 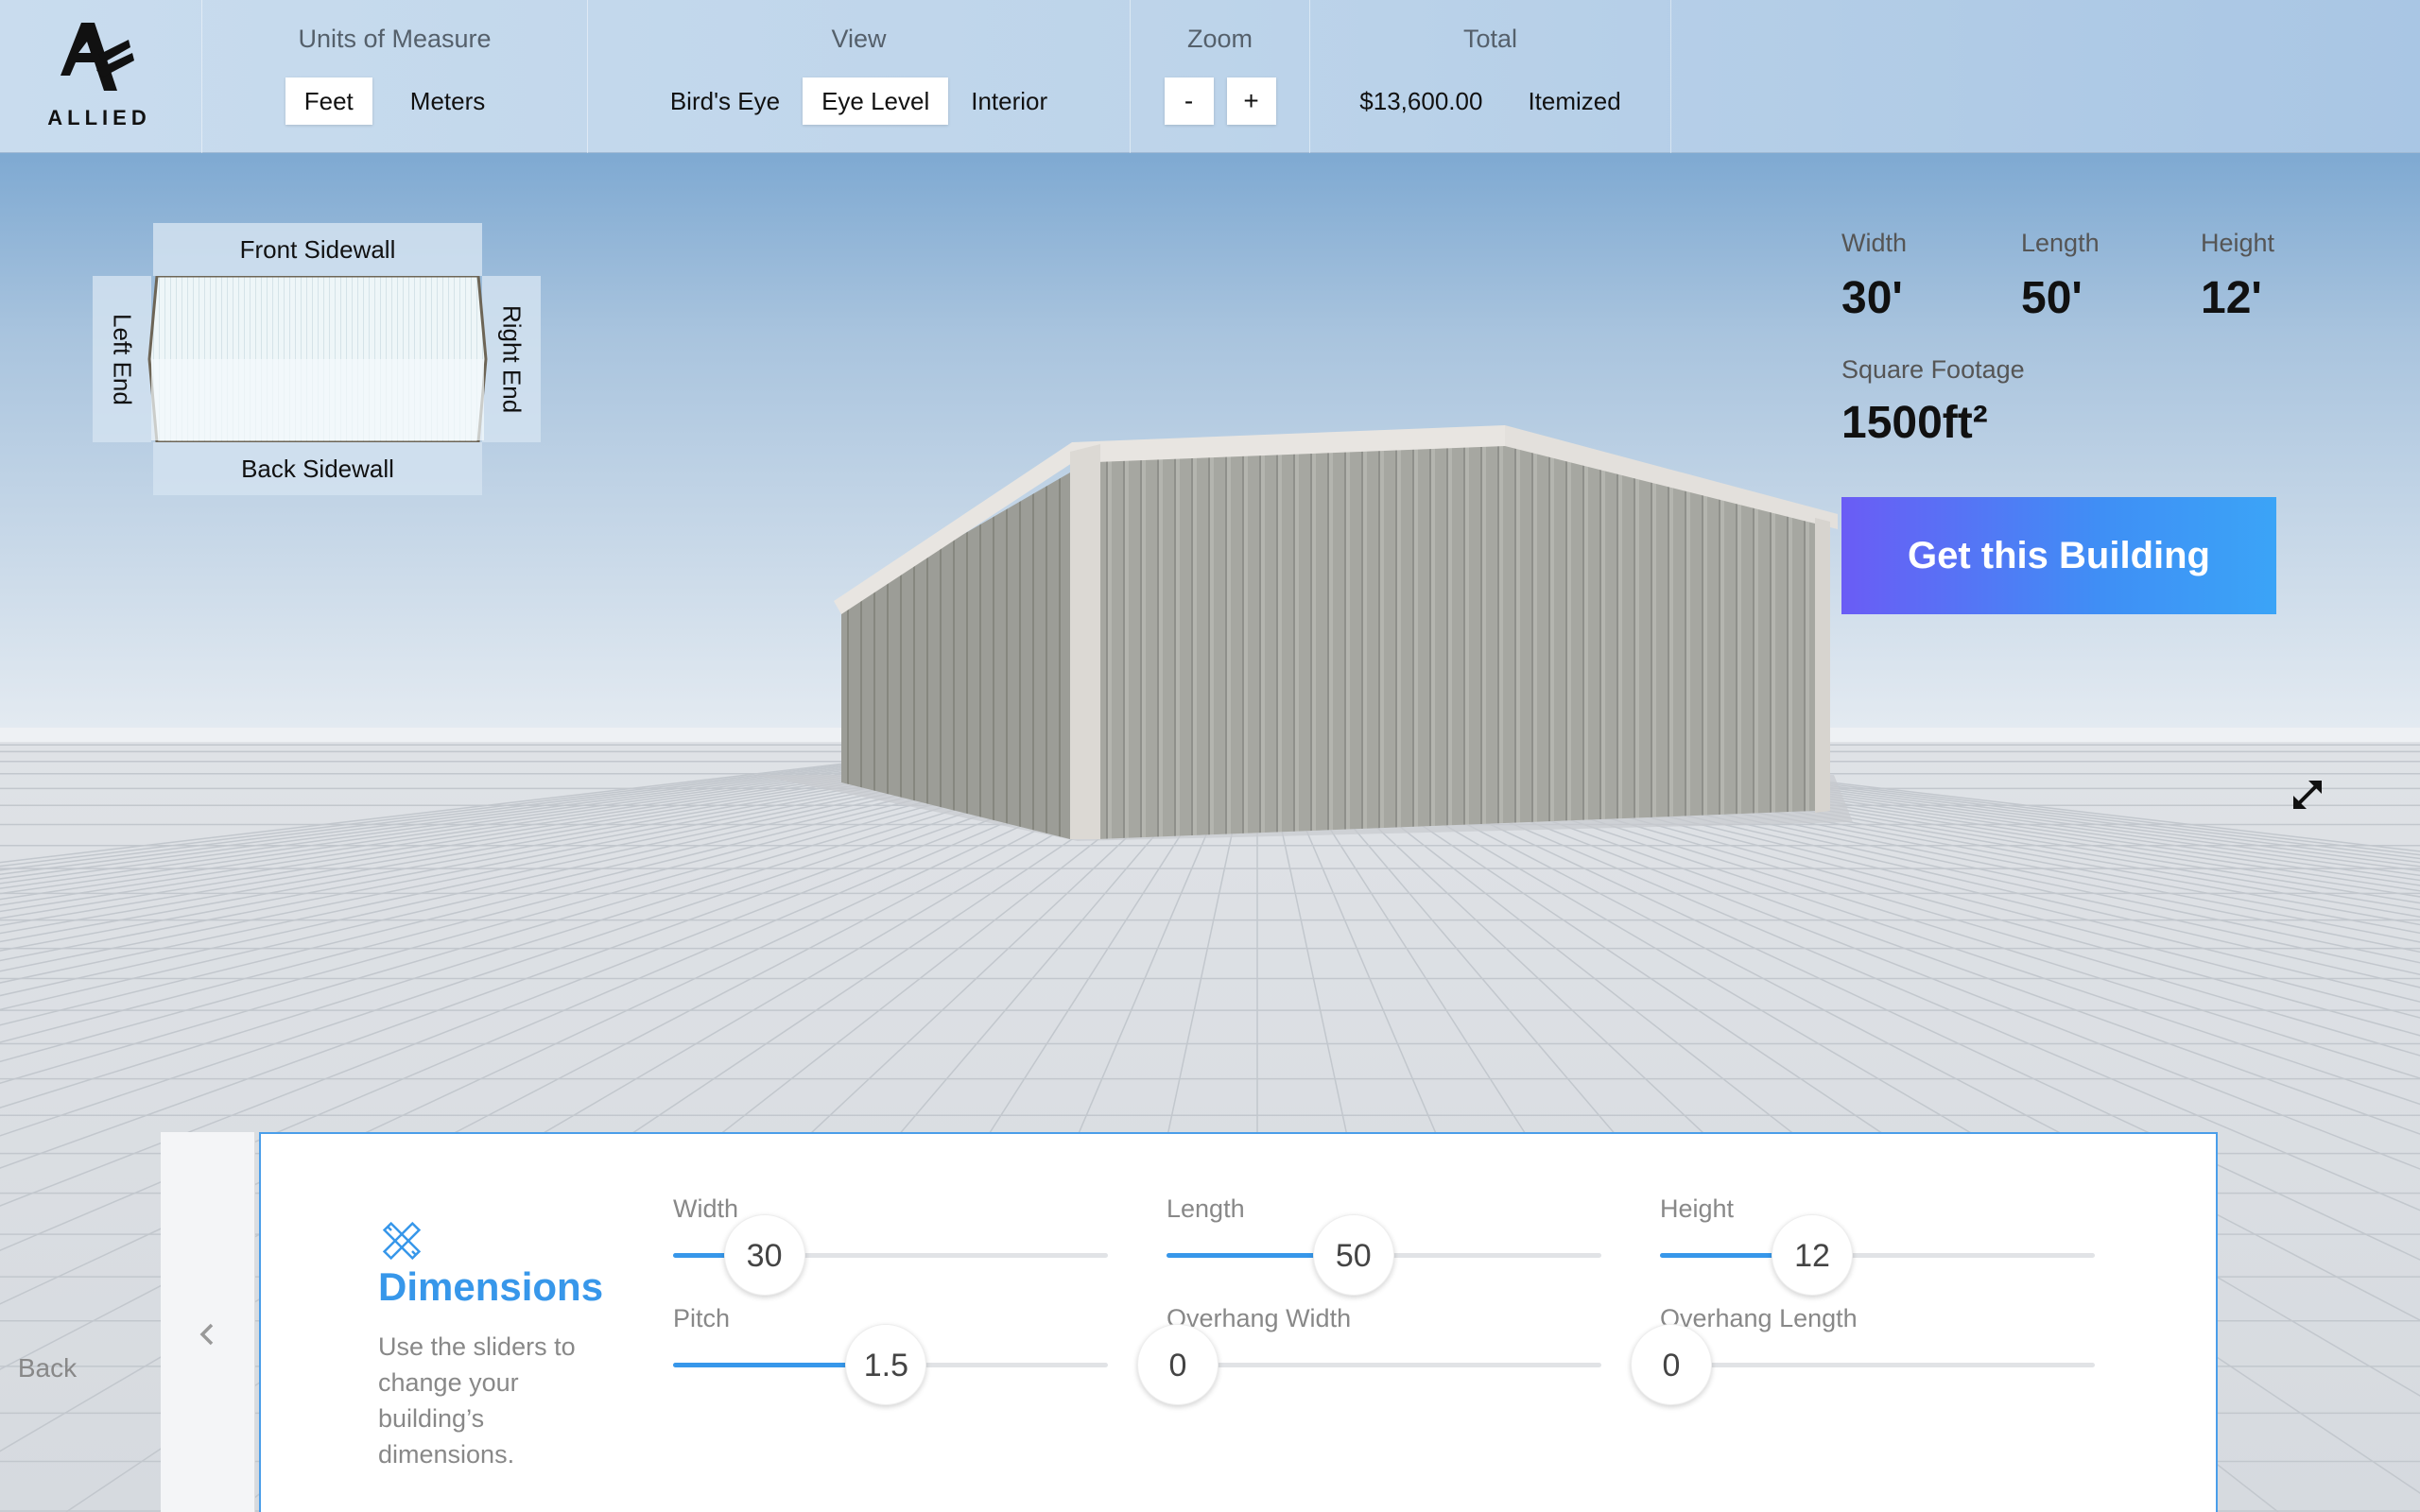 What do you see at coordinates (702, 1318) in the screenshot?
I see `slider-label: Pitch` at bounding box center [702, 1318].